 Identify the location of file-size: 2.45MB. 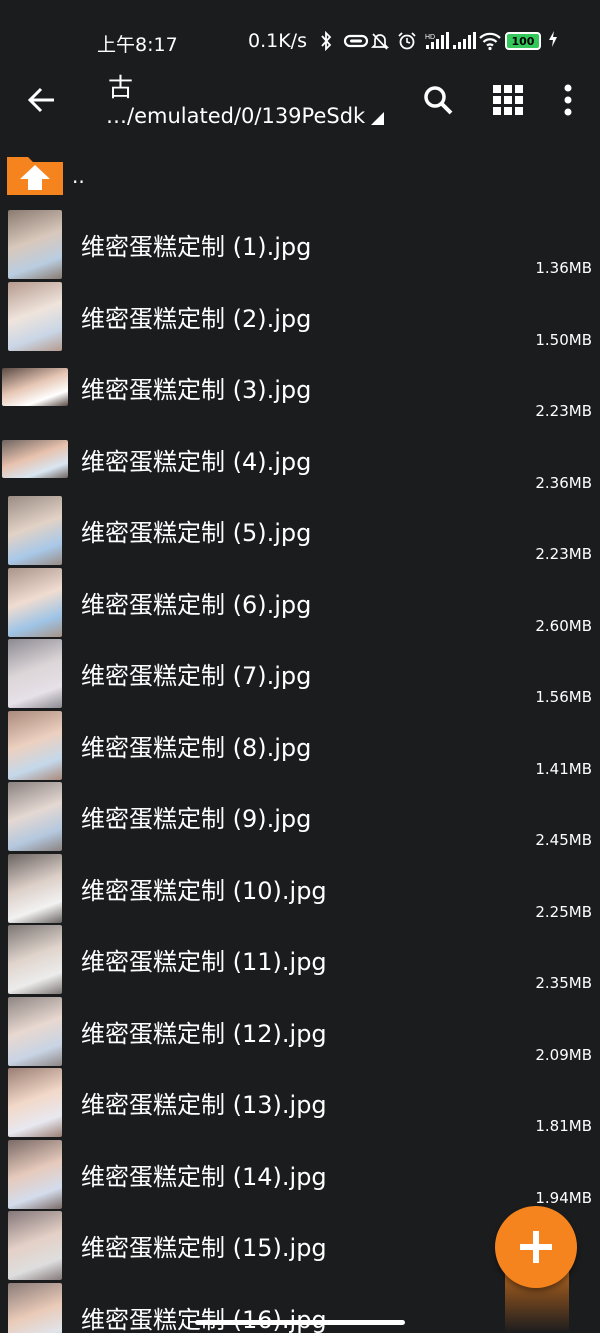
(563, 840).